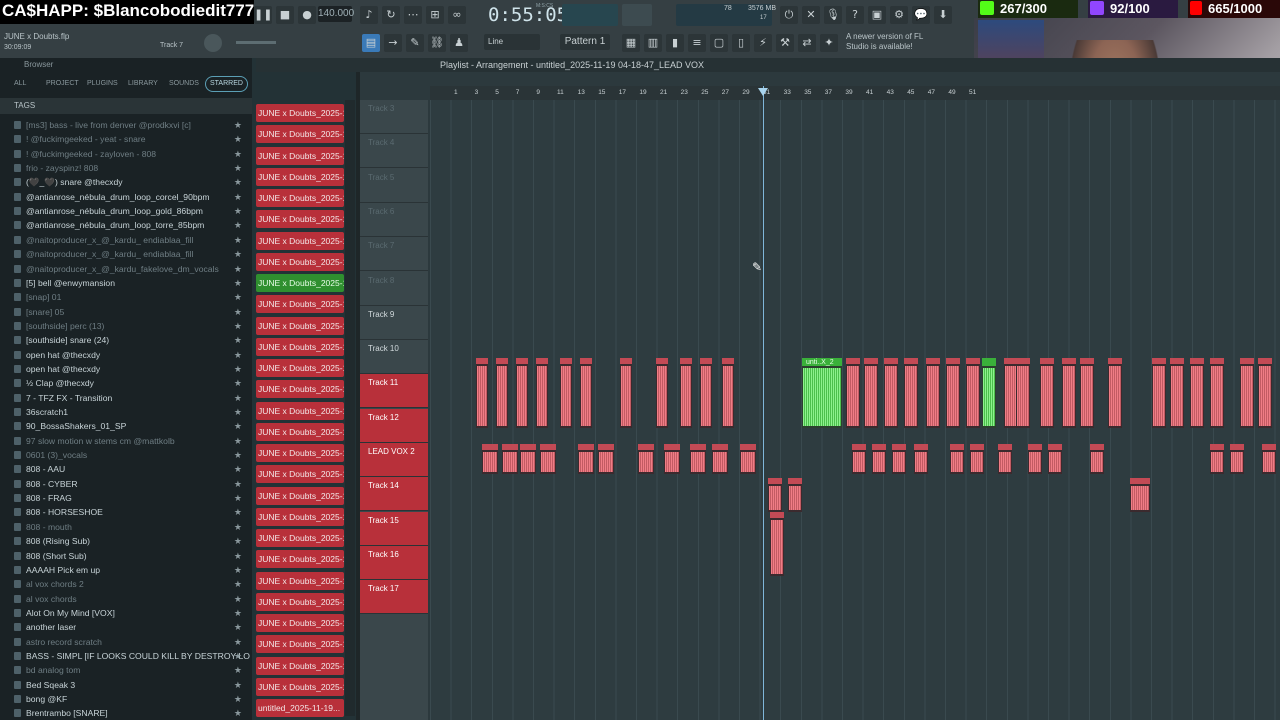 This screenshot has width=1280, height=720. Describe the element at coordinates (125, 469) in the screenshot. I see `browser-item: 808 - AAU ★` at that location.